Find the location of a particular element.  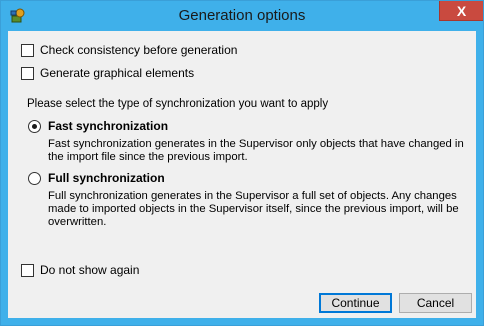

continue-button: Continue is located at coordinates (355, 303).